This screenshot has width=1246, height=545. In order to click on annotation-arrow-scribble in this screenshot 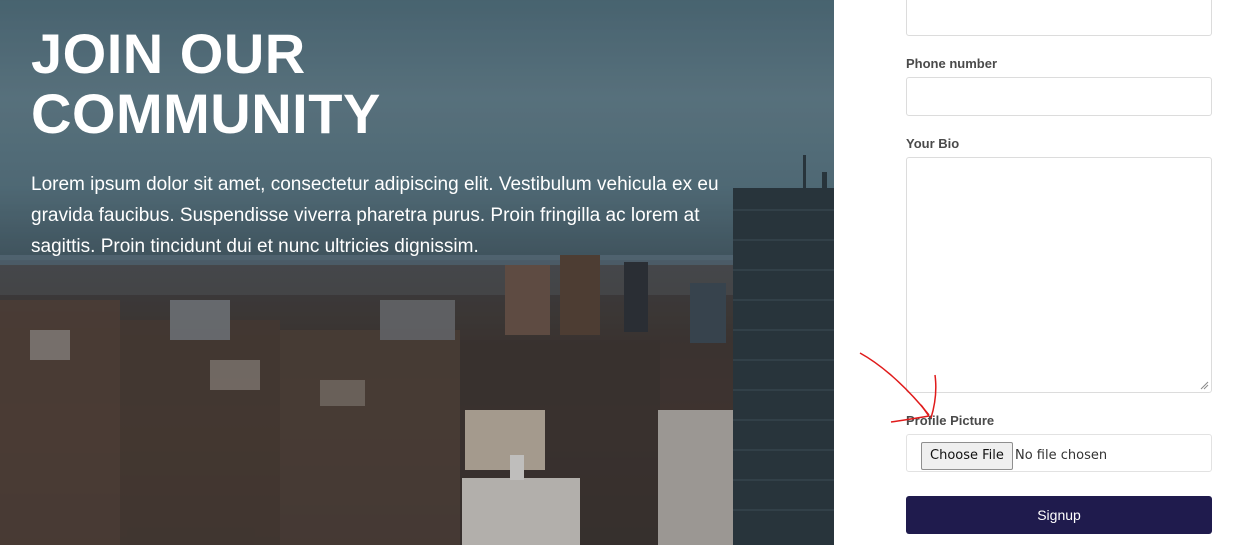, I will do `click(898, 387)`.